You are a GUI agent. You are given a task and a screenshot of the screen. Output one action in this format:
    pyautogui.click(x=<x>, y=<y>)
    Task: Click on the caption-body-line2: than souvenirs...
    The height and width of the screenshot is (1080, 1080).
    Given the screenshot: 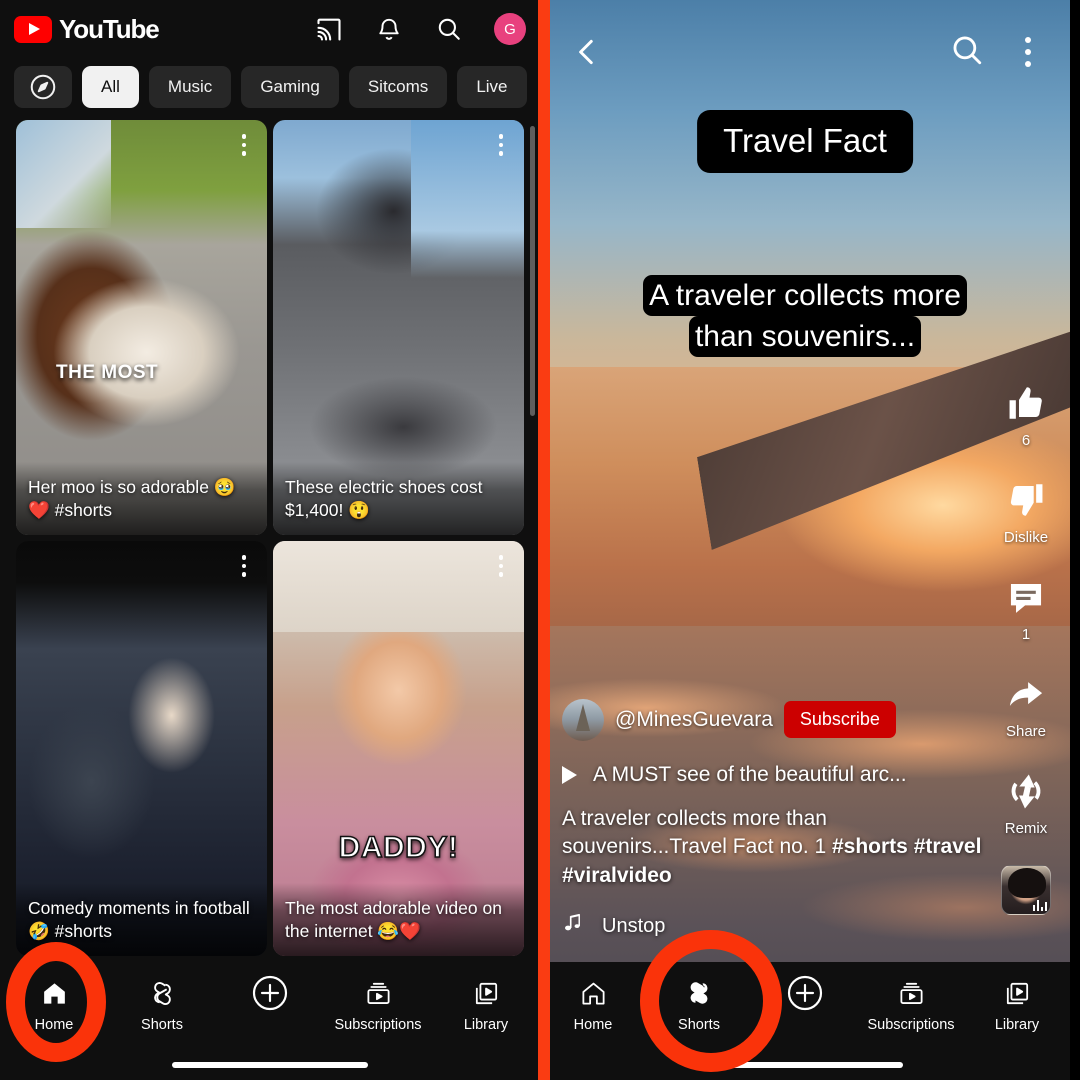 What is the action you would take?
    pyautogui.click(x=805, y=337)
    